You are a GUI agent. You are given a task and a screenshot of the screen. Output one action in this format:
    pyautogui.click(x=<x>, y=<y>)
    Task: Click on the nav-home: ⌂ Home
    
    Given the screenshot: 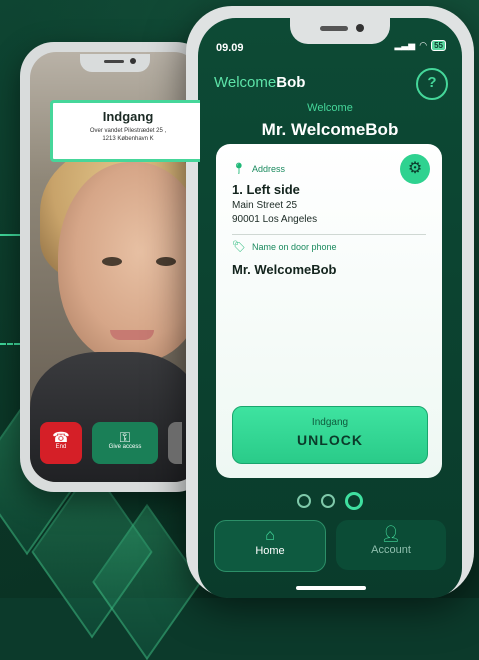 What is the action you would take?
    pyautogui.click(x=270, y=546)
    